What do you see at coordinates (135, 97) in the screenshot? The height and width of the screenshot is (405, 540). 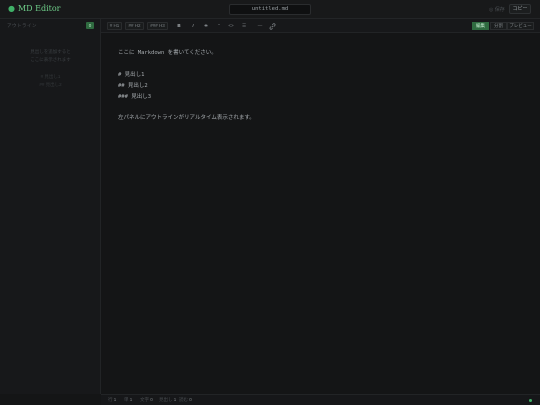 I see `editor-line: ### 見出し3` at bounding box center [135, 97].